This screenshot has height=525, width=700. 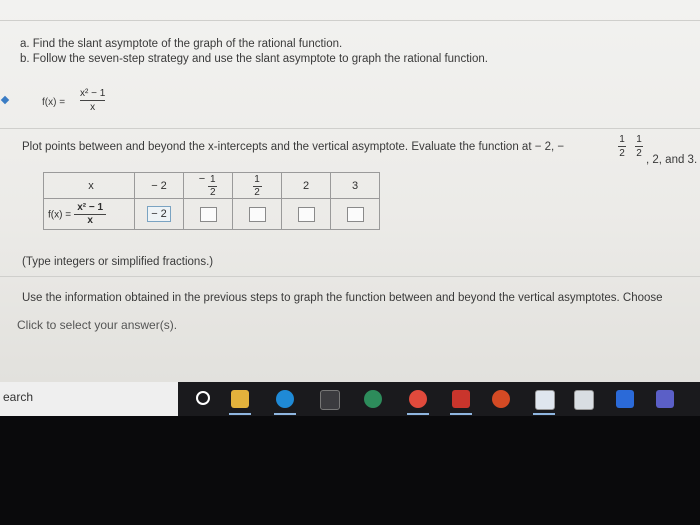 What do you see at coordinates (93, 93) in the screenshot?
I see `function-numerator: x² − 1` at bounding box center [93, 93].